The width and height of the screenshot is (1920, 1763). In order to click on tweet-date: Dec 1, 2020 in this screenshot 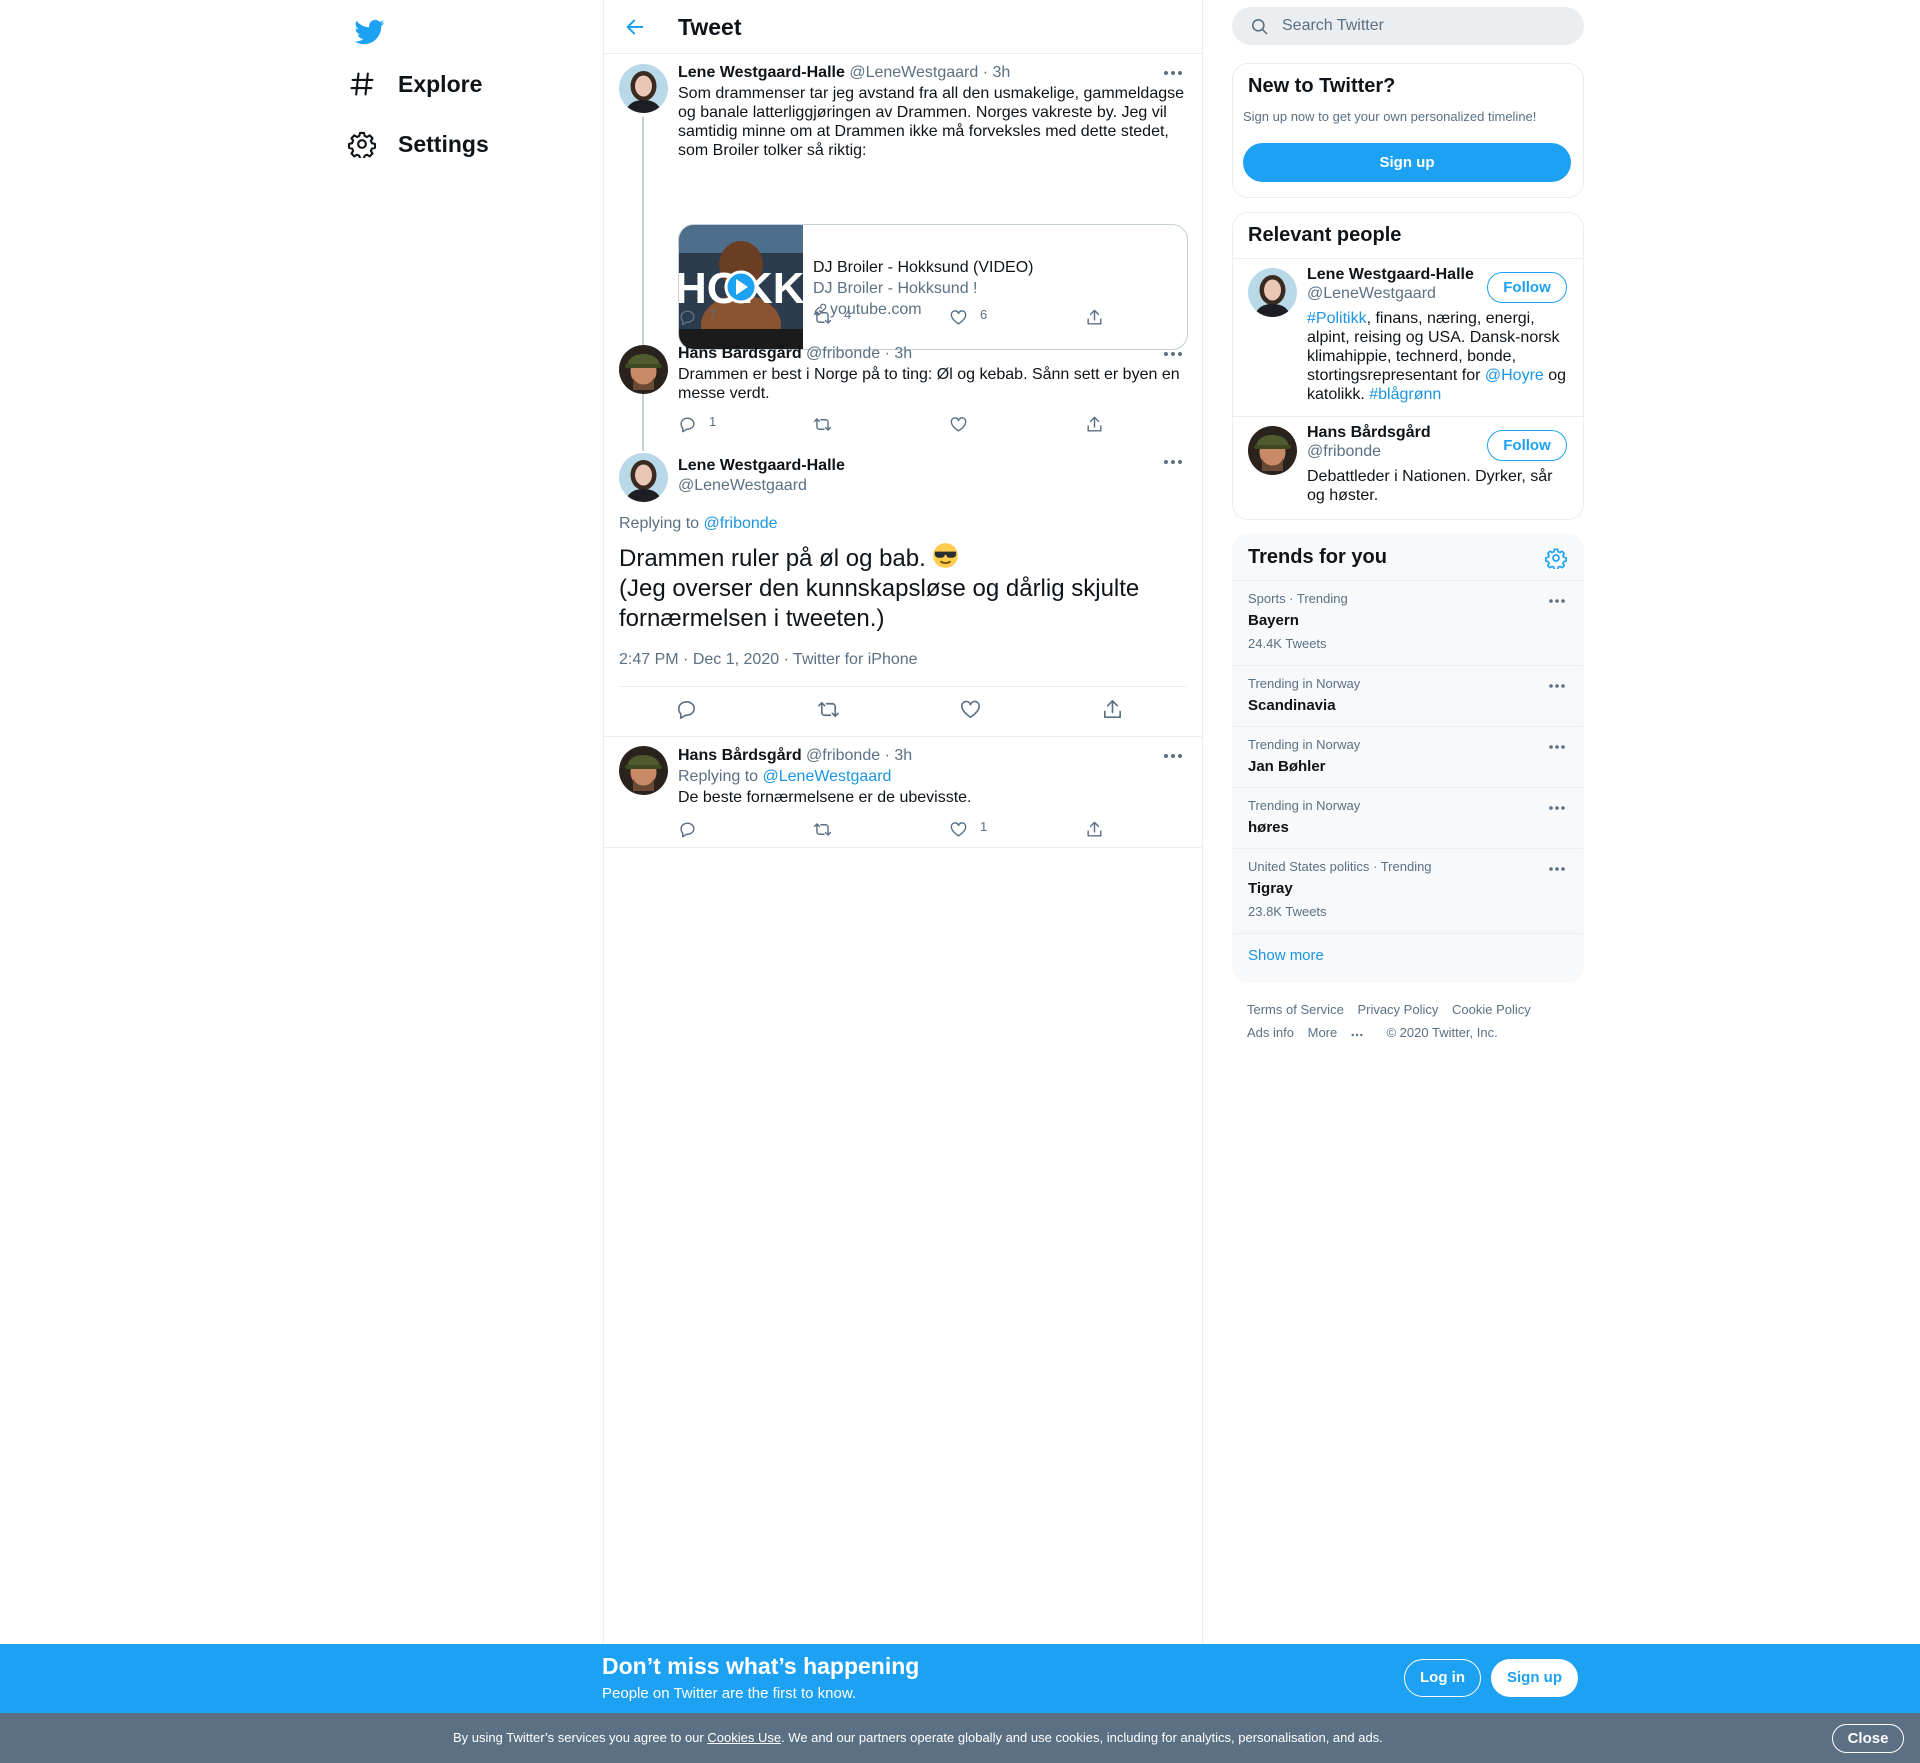, I will do `click(736, 659)`.